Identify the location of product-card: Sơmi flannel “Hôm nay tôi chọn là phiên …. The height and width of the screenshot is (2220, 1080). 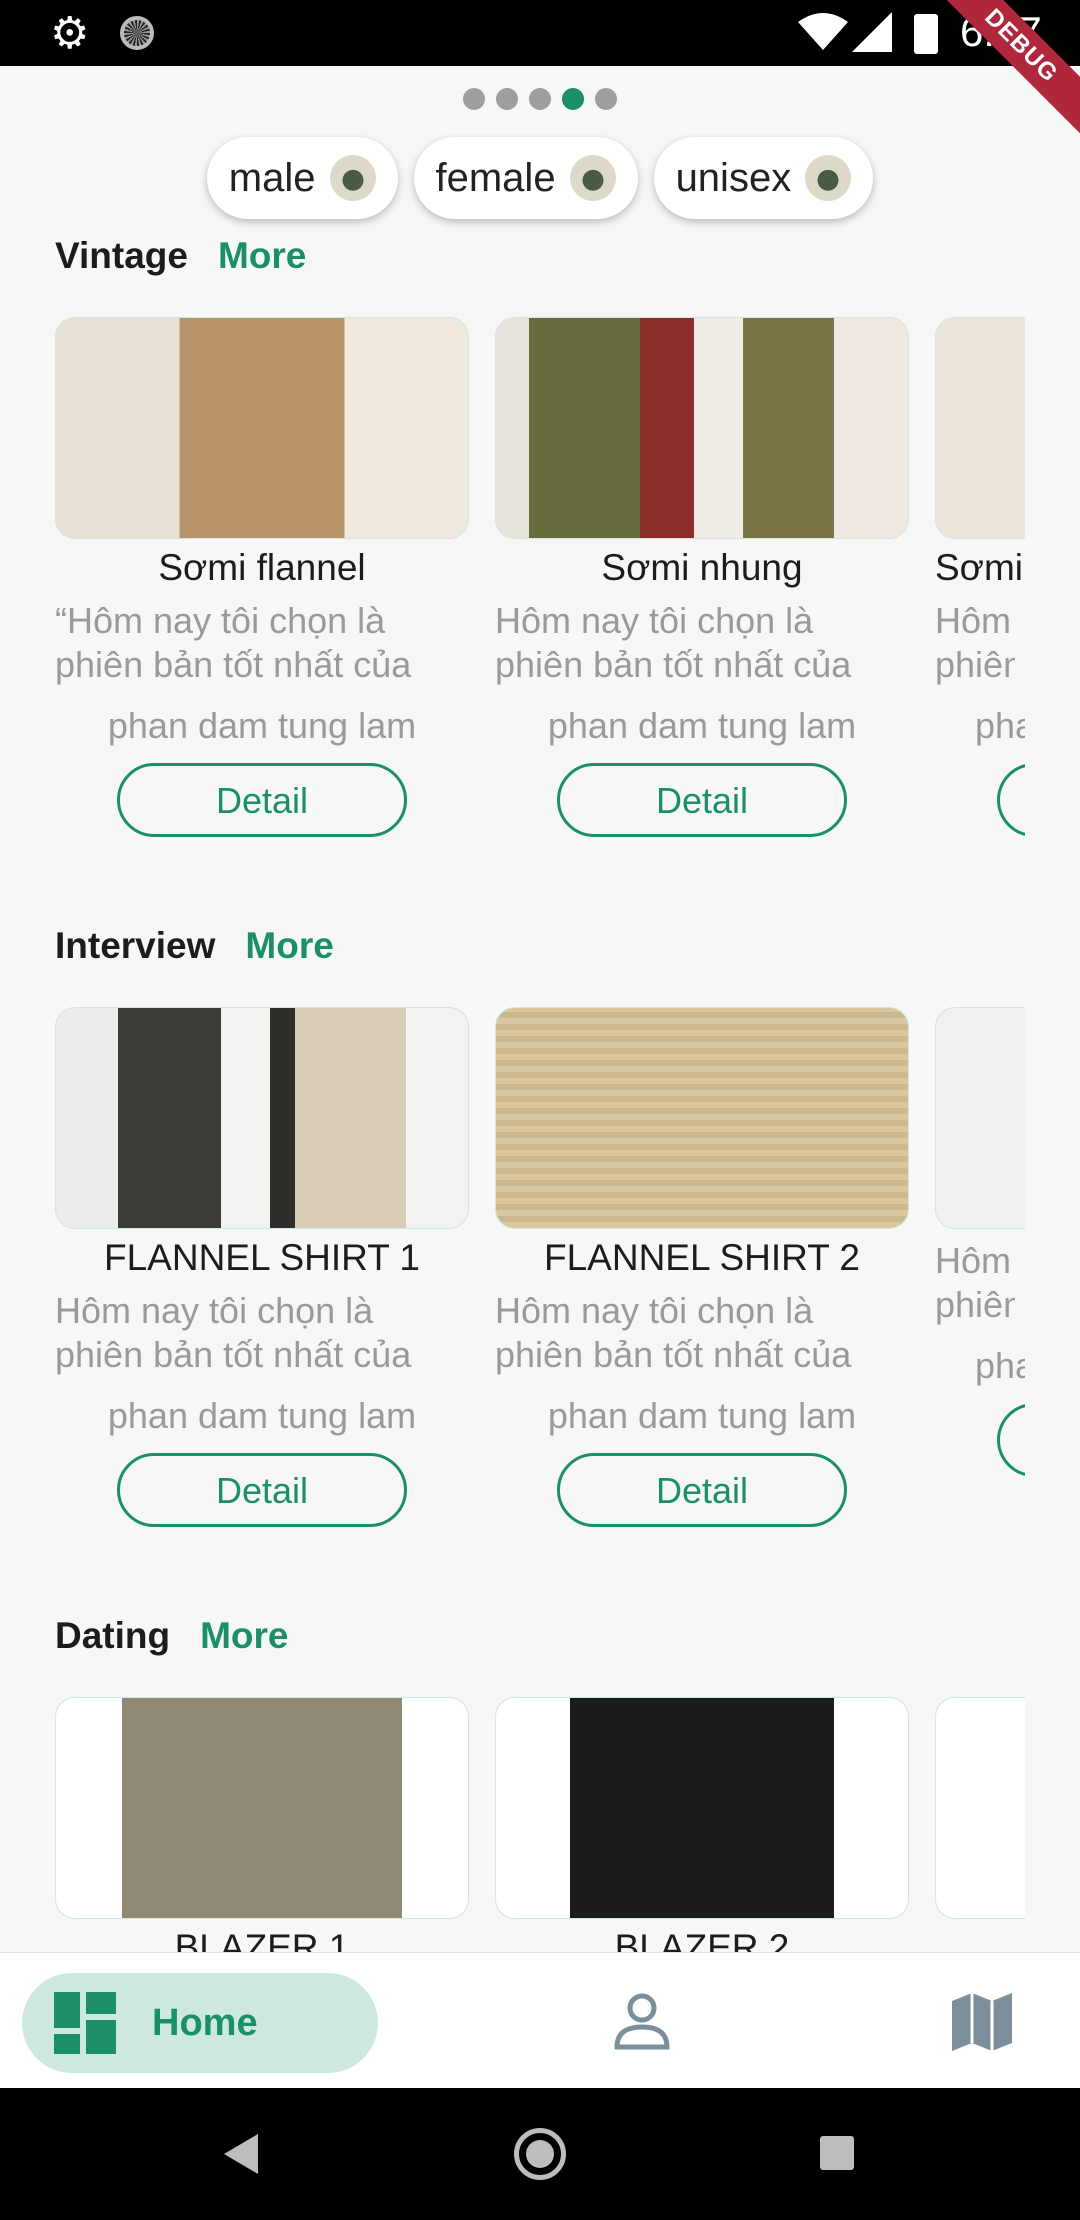
(262, 577).